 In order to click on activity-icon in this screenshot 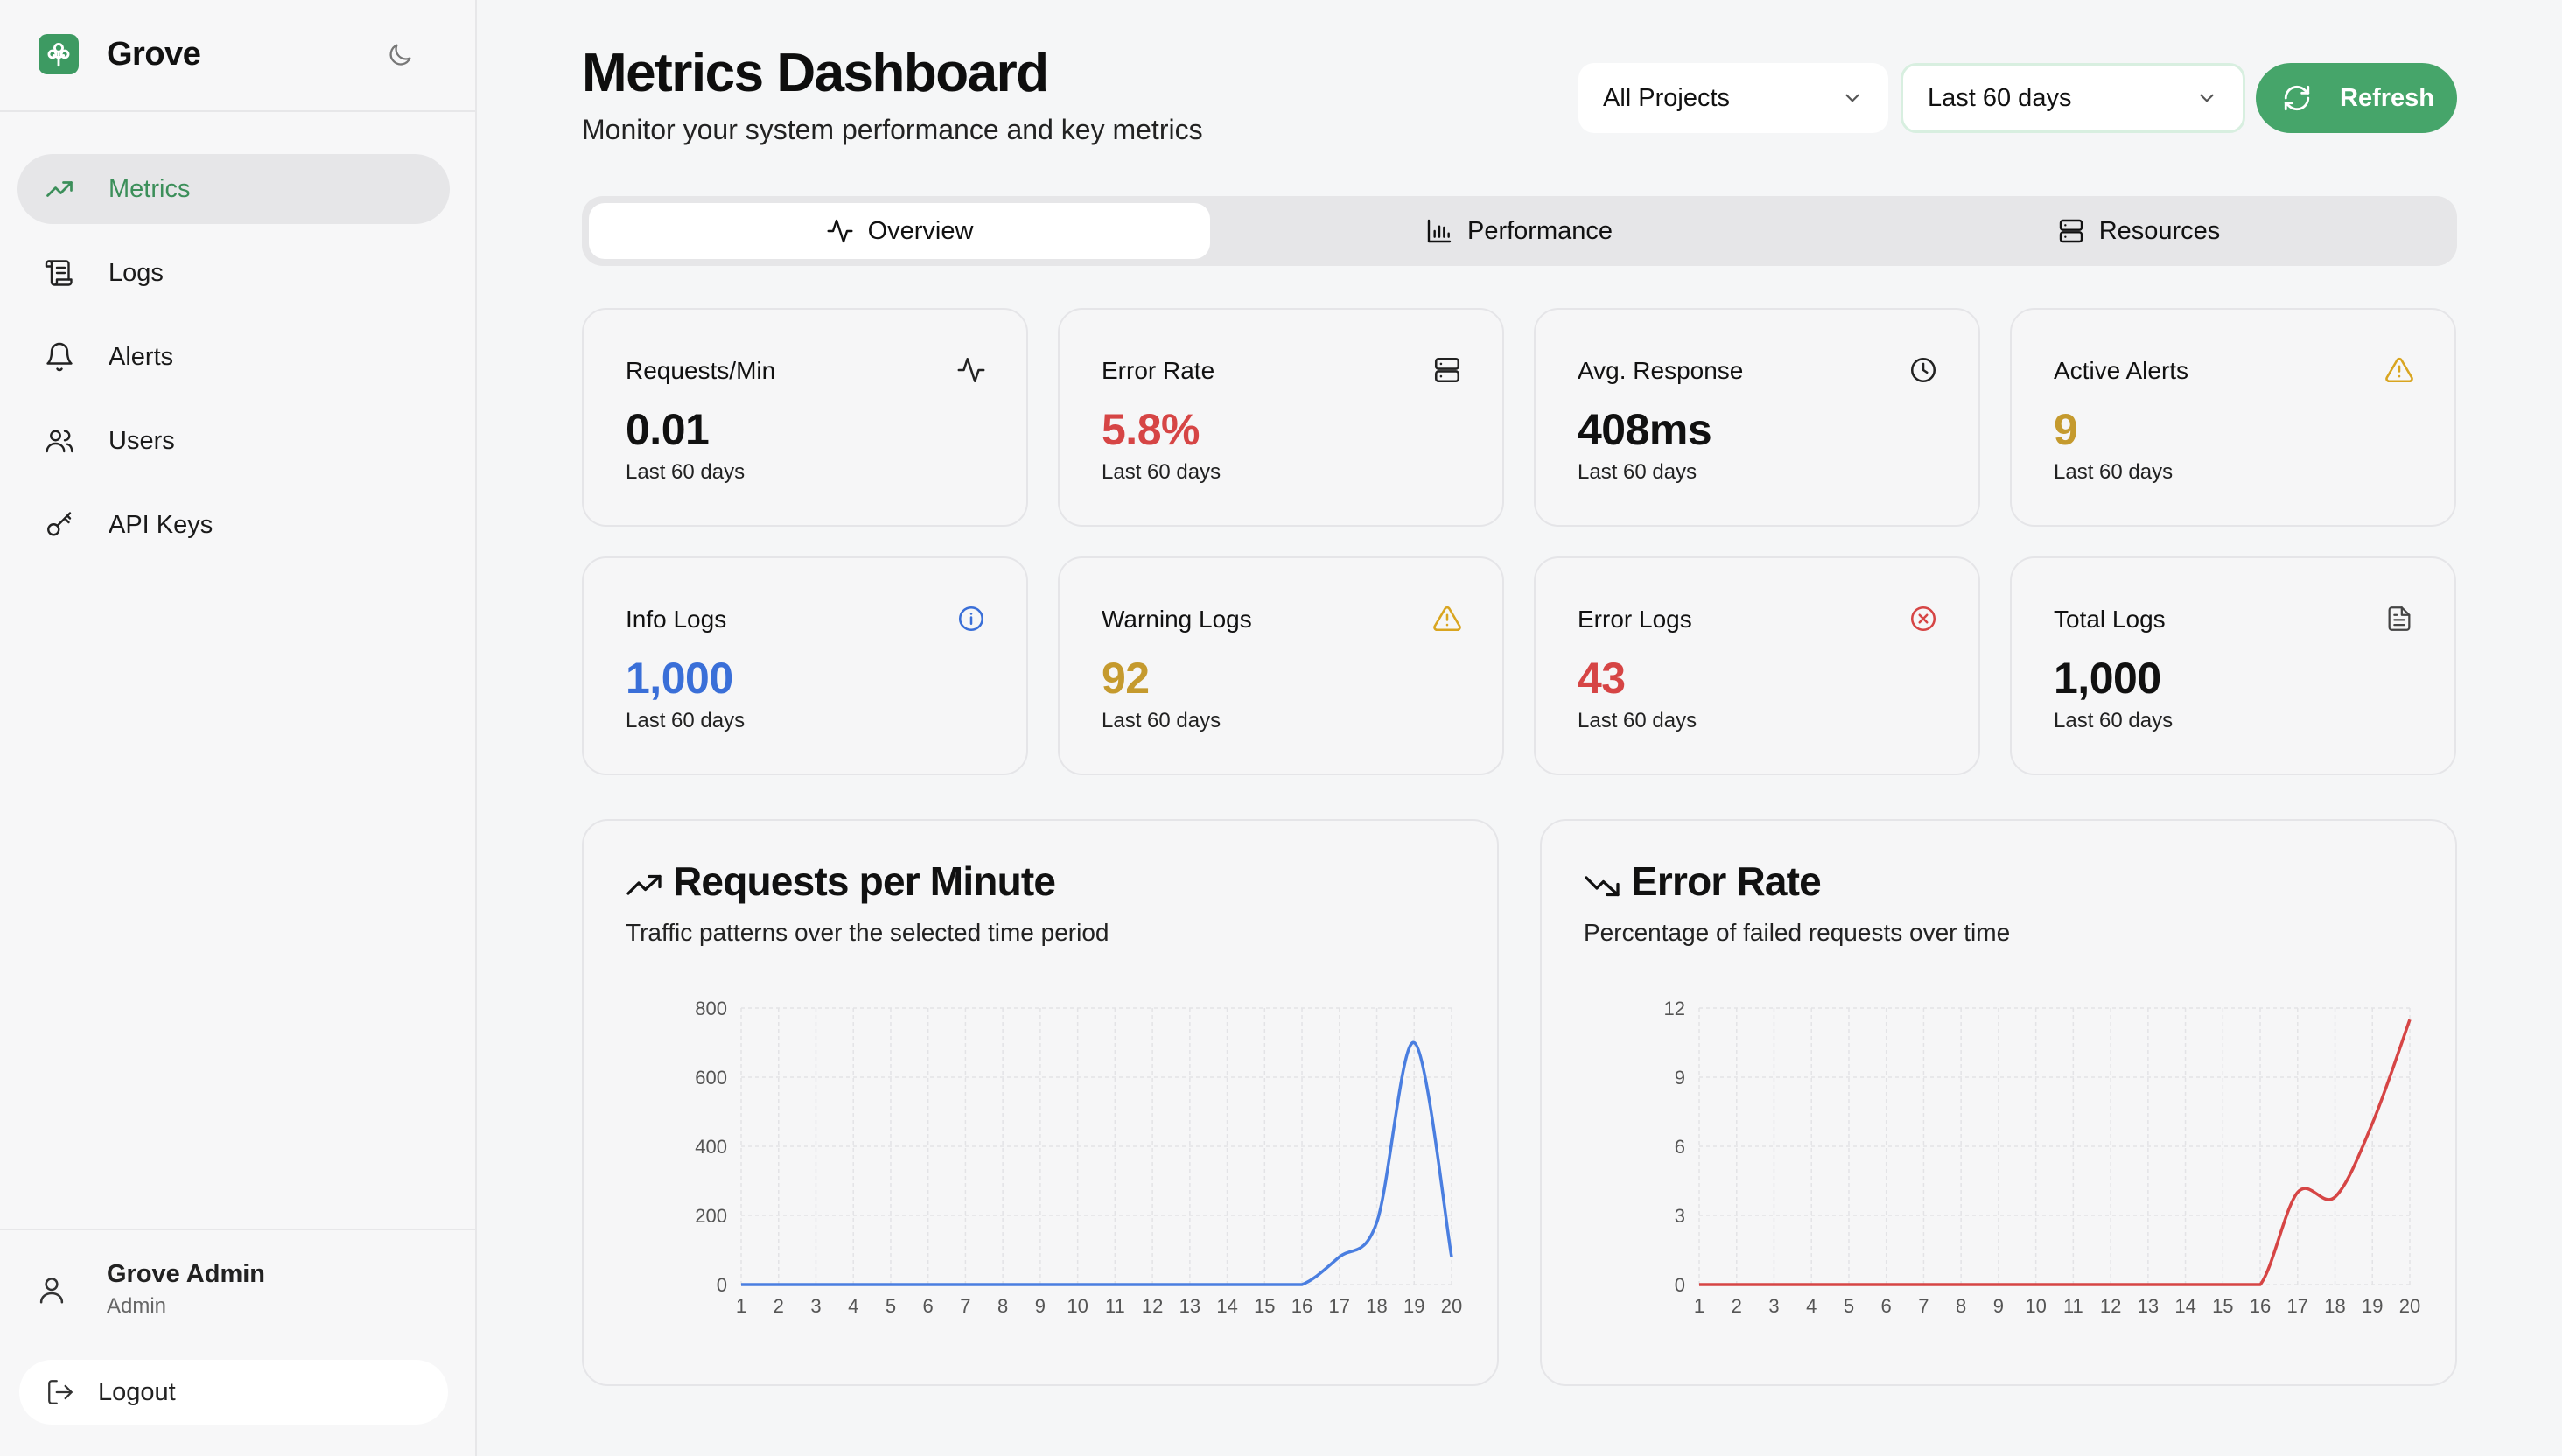, I will do `click(840, 231)`.